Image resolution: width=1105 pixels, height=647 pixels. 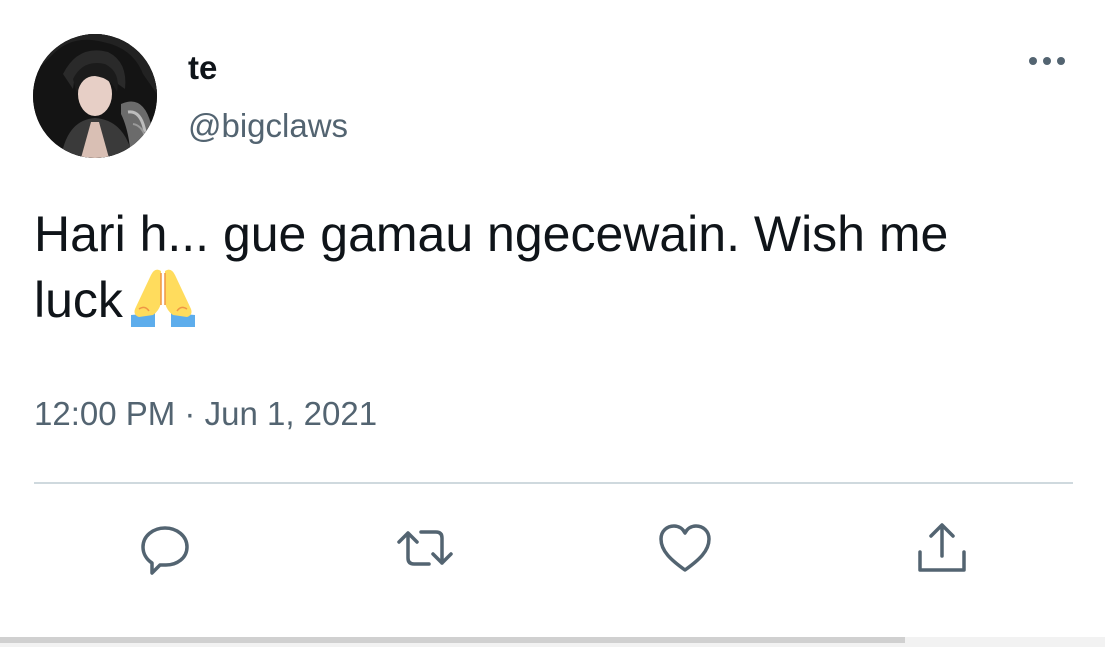 What do you see at coordinates (452, 640) in the screenshot?
I see `bottom-edge-shade` at bounding box center [452, 640].